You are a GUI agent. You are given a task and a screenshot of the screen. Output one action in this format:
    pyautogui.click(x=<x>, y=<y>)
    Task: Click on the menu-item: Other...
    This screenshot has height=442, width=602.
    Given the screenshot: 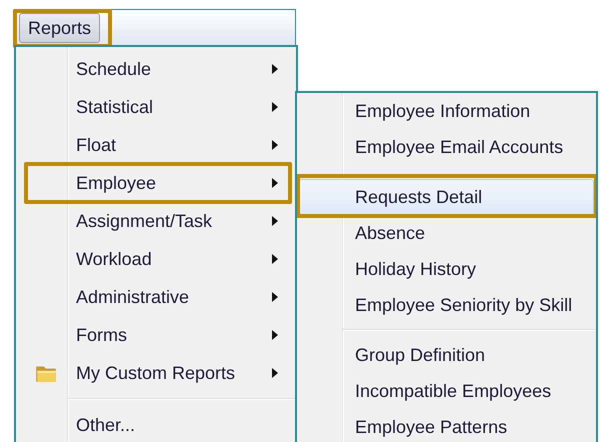 What is the action you would take?
    pyautogui.click(x=156, y=424)
    